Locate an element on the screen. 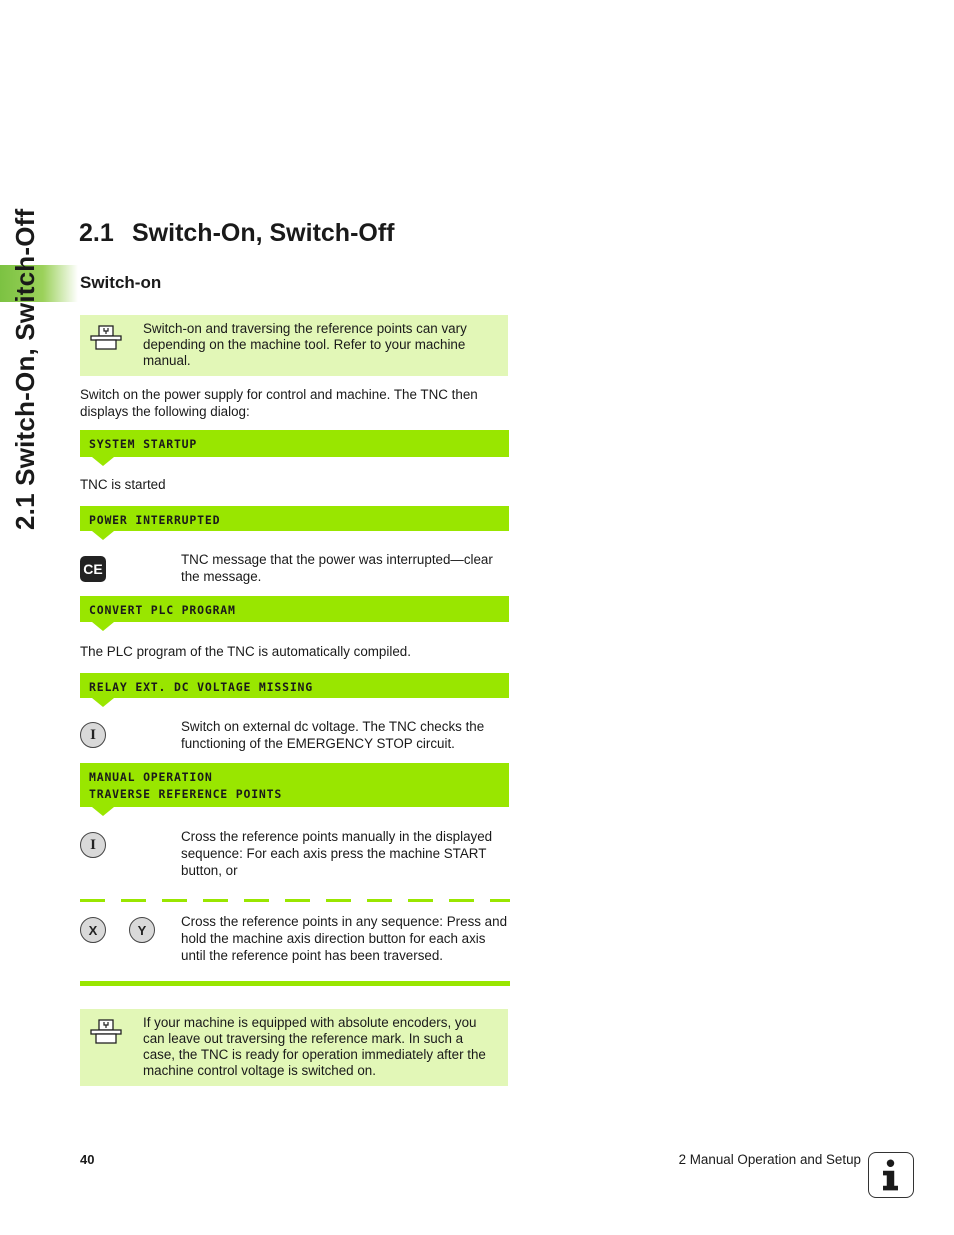  chapter-title: 2 Manual Operation and Setup is located at coordinates (769, 1159).